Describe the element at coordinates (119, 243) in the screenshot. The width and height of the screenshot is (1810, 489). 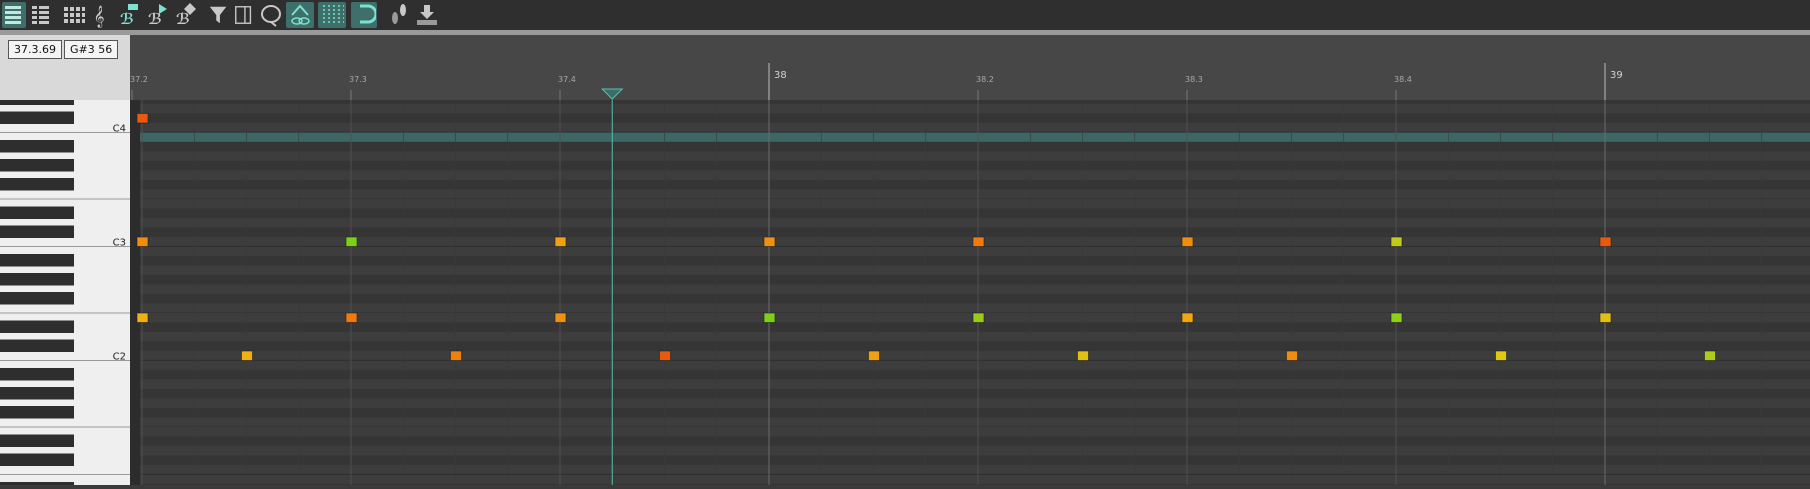
I see `octave-label: C3` at that location.